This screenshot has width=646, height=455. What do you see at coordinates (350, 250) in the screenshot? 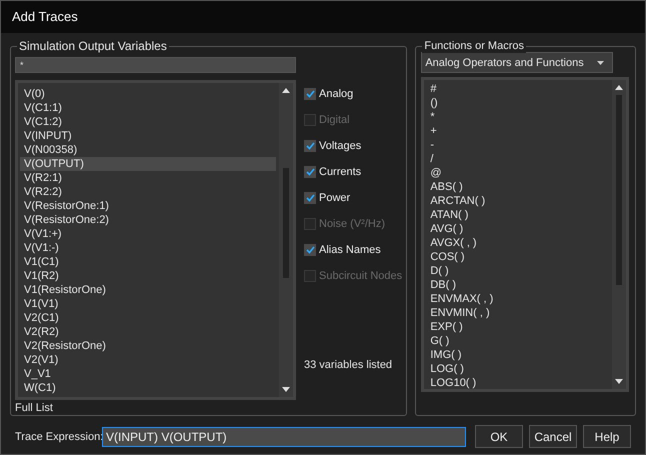
I see `checkbox-label: Alias Names` at bounding box center [350, 250].